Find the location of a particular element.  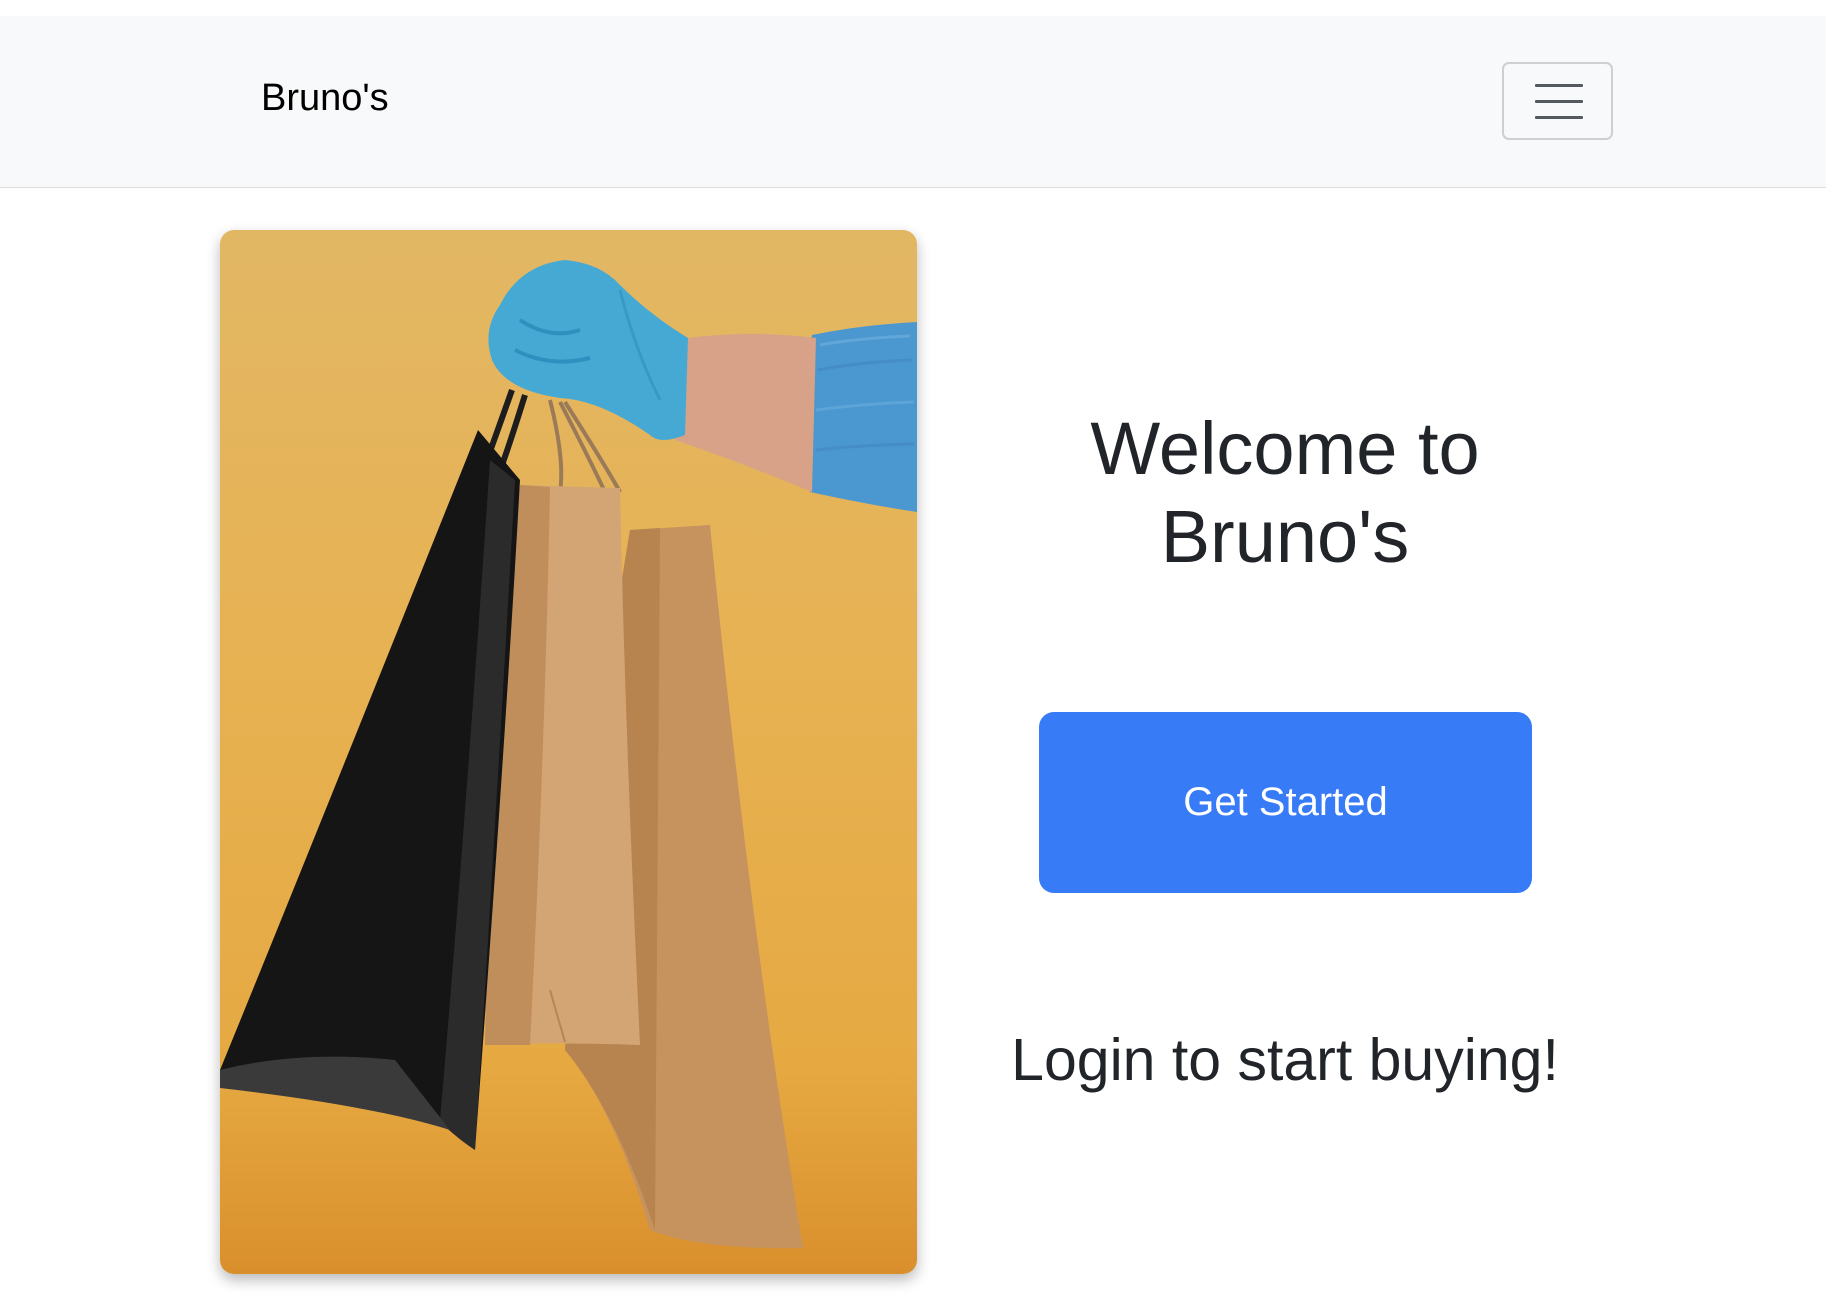

welcome-title: Welcome to Bruno's is located at coordinates (1285, 492).